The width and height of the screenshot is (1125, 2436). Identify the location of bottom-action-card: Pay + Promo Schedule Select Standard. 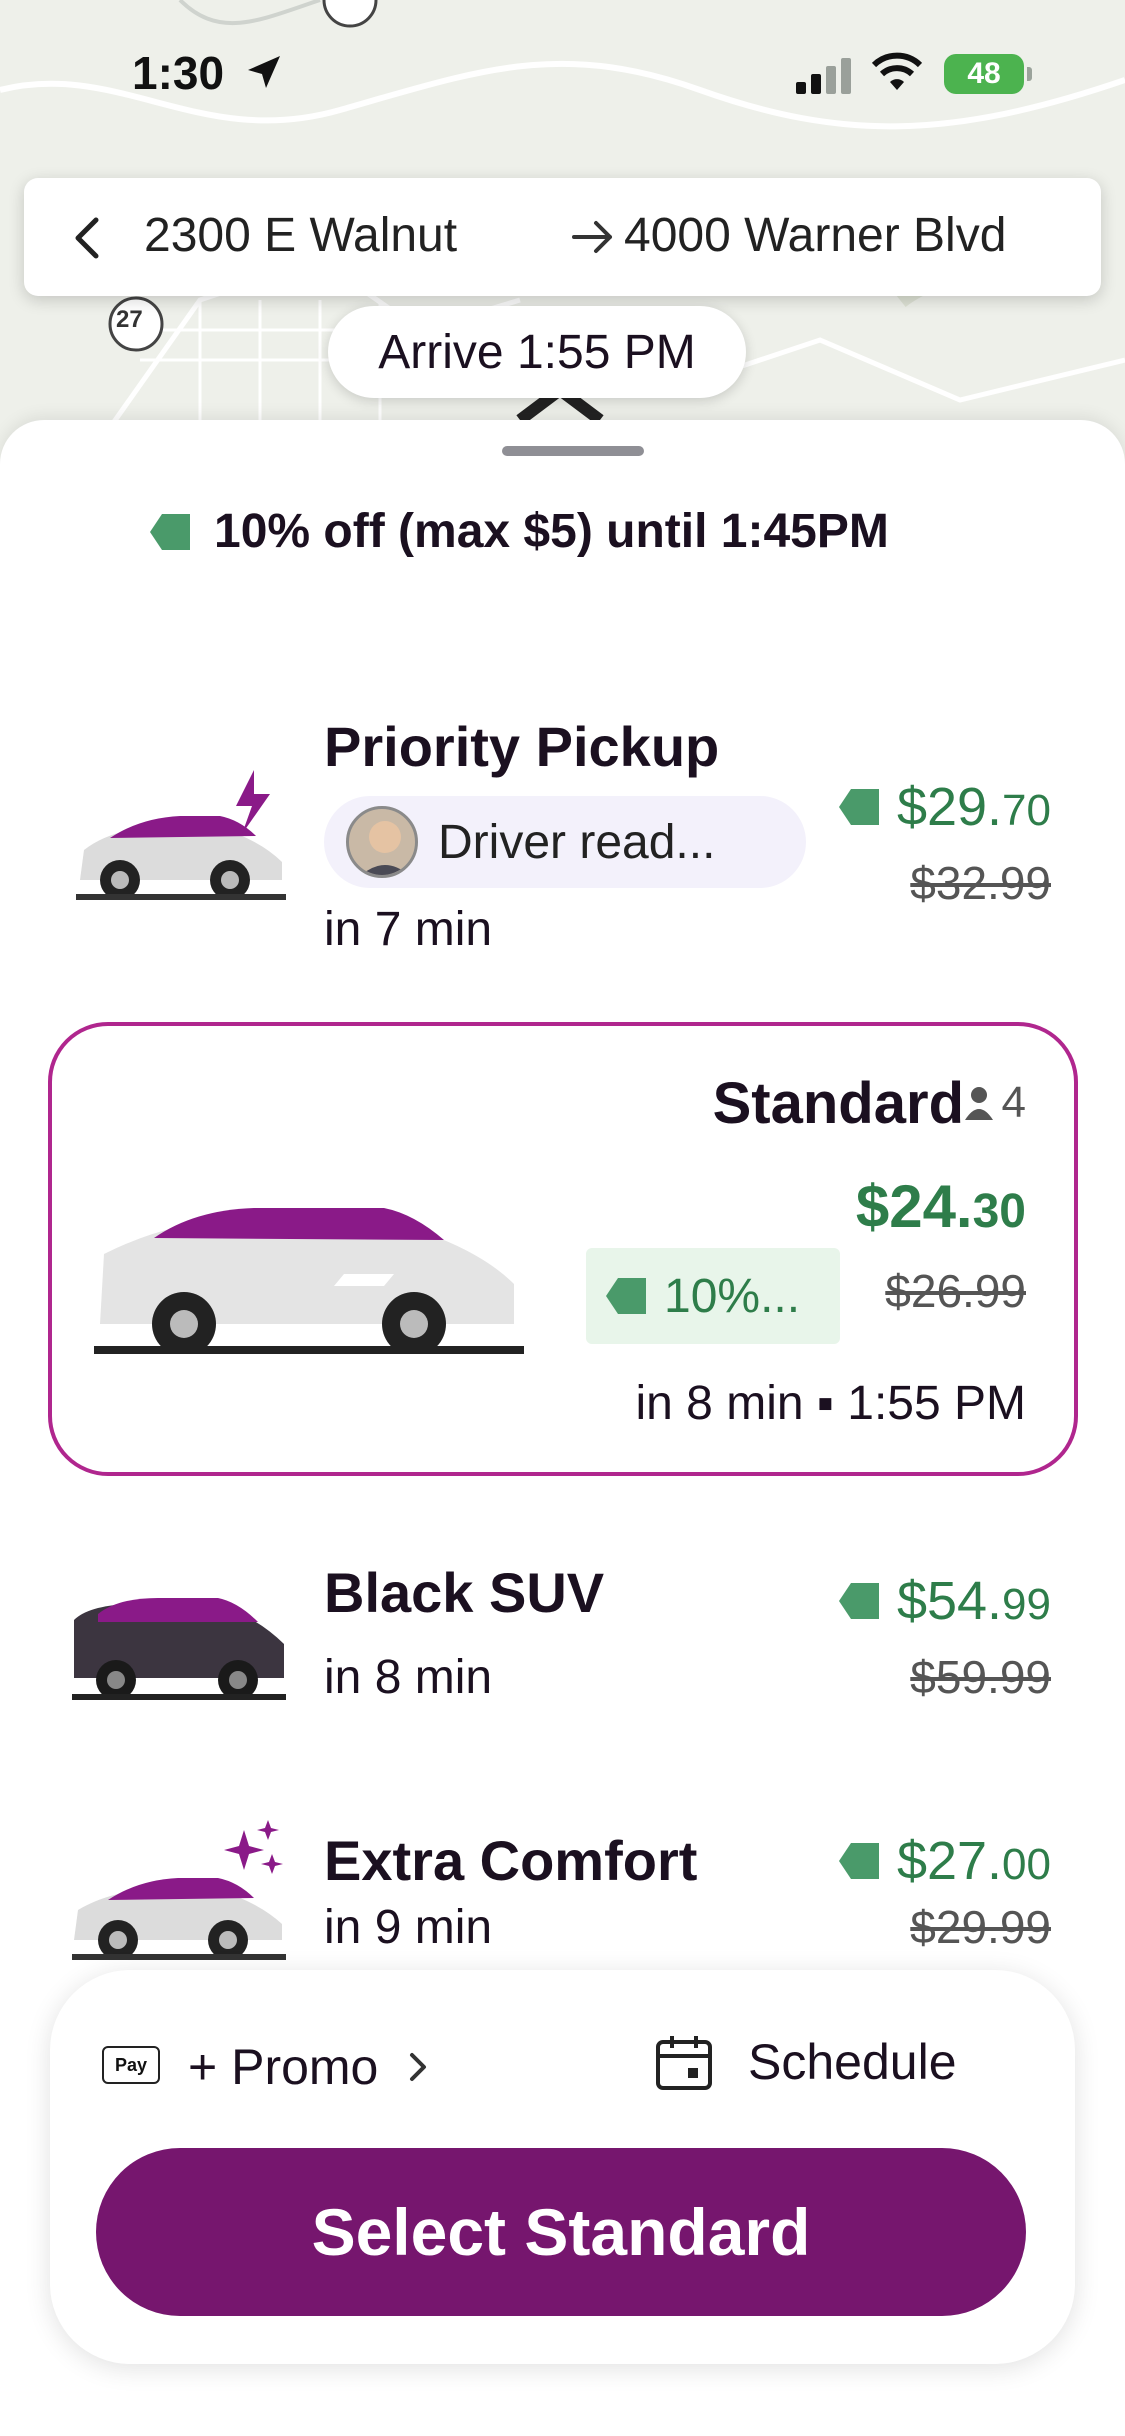
(562, 2167).